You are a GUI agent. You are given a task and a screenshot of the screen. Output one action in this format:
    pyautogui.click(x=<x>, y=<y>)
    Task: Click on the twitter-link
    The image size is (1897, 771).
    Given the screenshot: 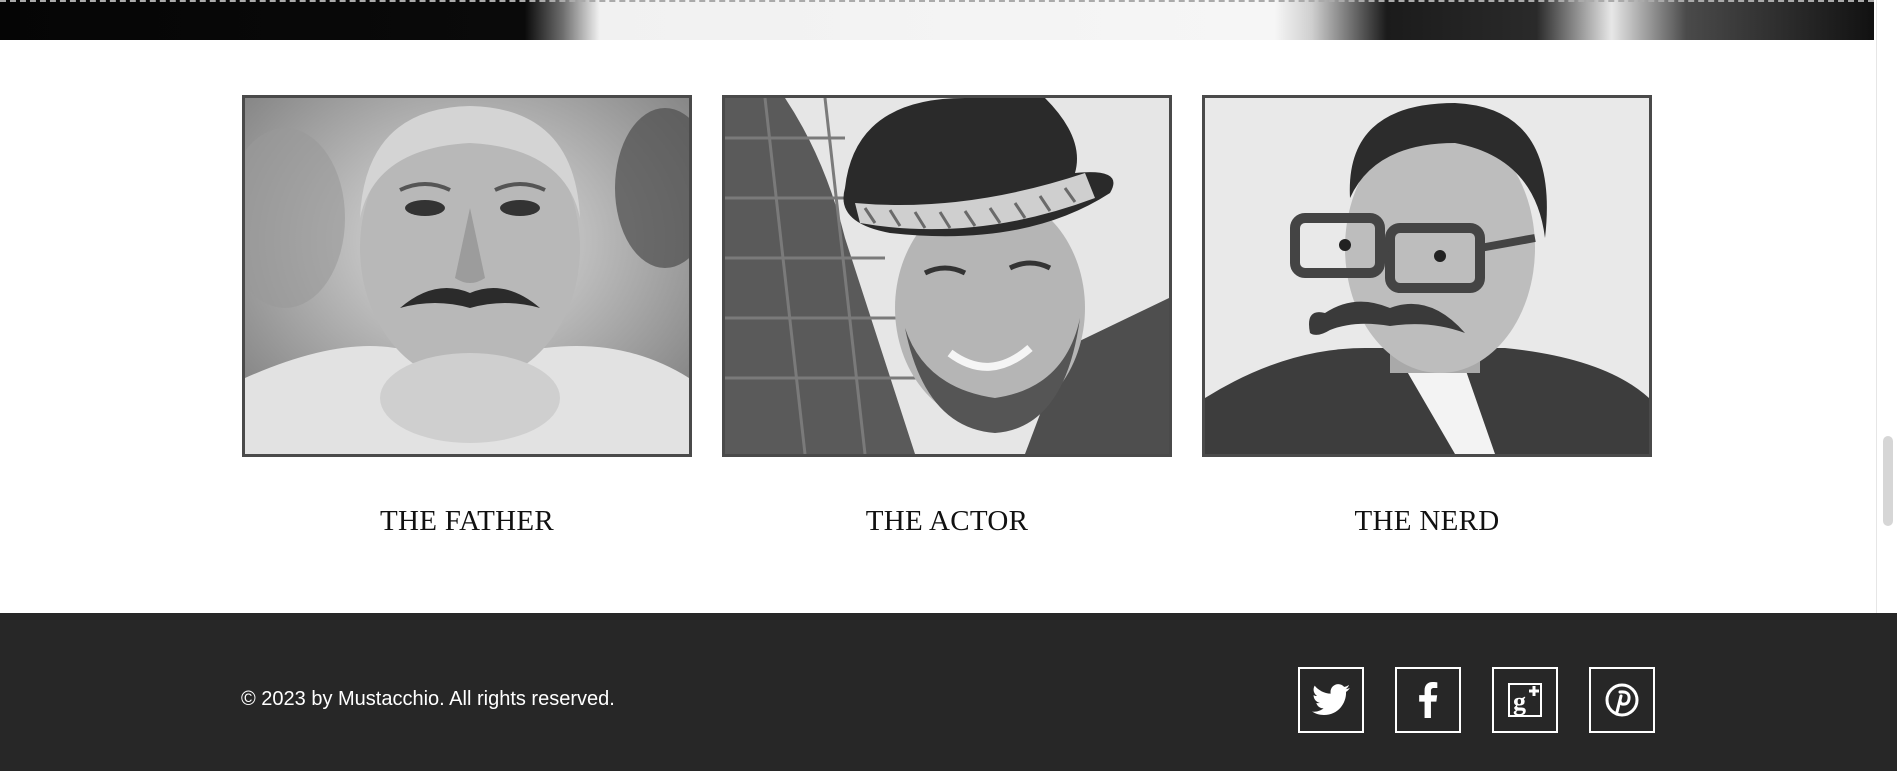 What is the action you would take?
    pyautogui.click(x=1331, y=700)
    